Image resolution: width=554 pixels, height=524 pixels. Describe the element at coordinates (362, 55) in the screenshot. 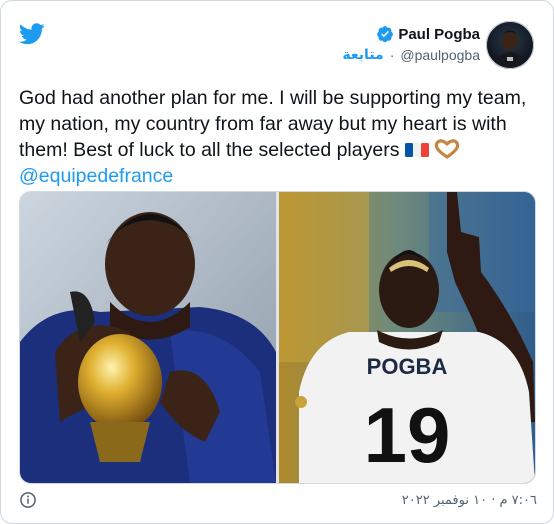

I see `follow-button: متابعة` at that location.